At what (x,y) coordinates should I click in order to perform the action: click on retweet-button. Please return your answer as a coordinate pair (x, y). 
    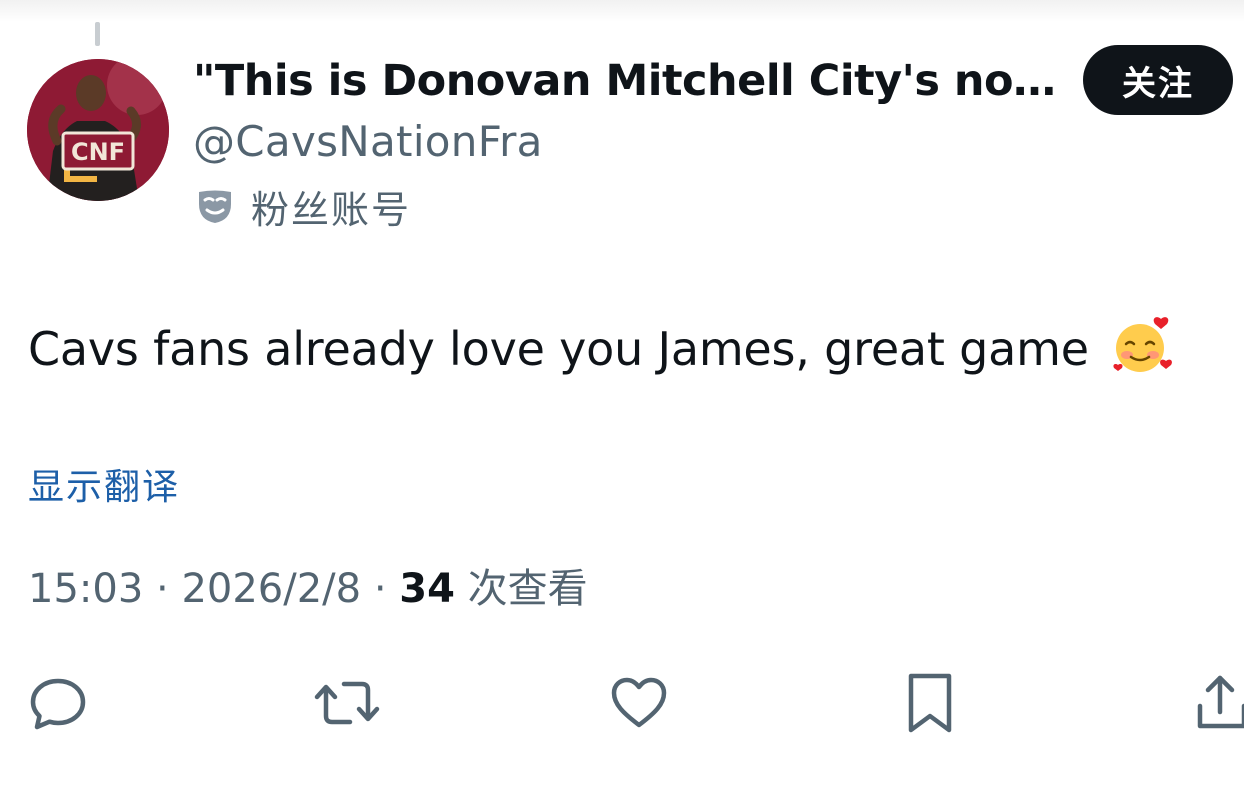
    Looking at the image, I should click on (347, 703).